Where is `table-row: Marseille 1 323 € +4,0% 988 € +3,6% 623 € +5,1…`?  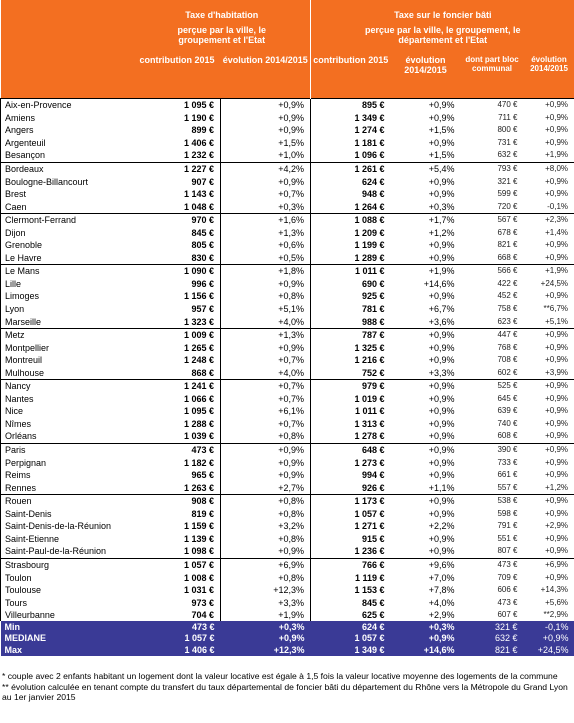 table-row: Marseille 1 323 € +4,0% 988 € +3,6% 623 € +5,1… is located at coordinates (287, 322).